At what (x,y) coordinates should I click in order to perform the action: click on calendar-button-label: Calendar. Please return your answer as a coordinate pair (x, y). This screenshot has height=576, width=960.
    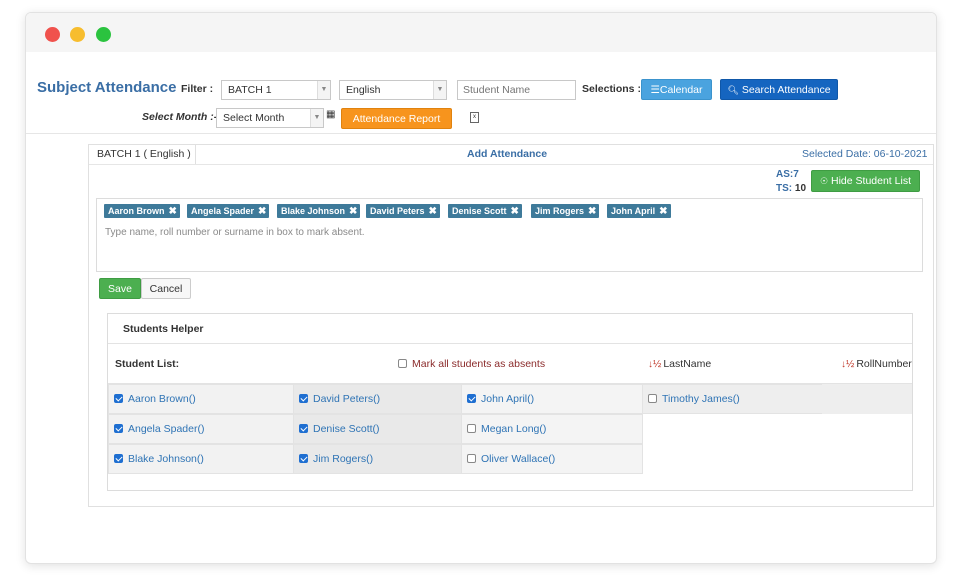
    Looking at the image, I should click on (681, 90).